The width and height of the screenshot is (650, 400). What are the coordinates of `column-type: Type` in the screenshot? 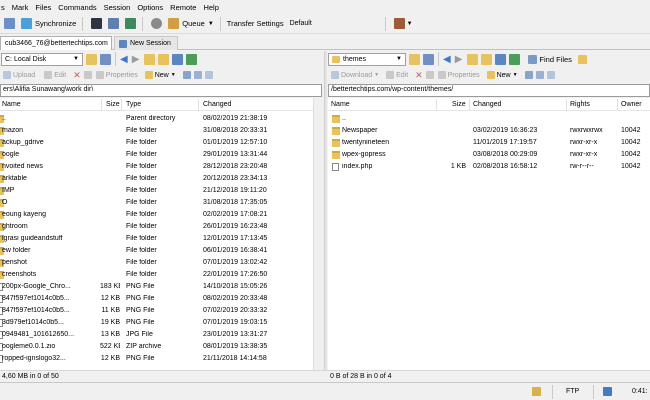 It's located at (133, 104).